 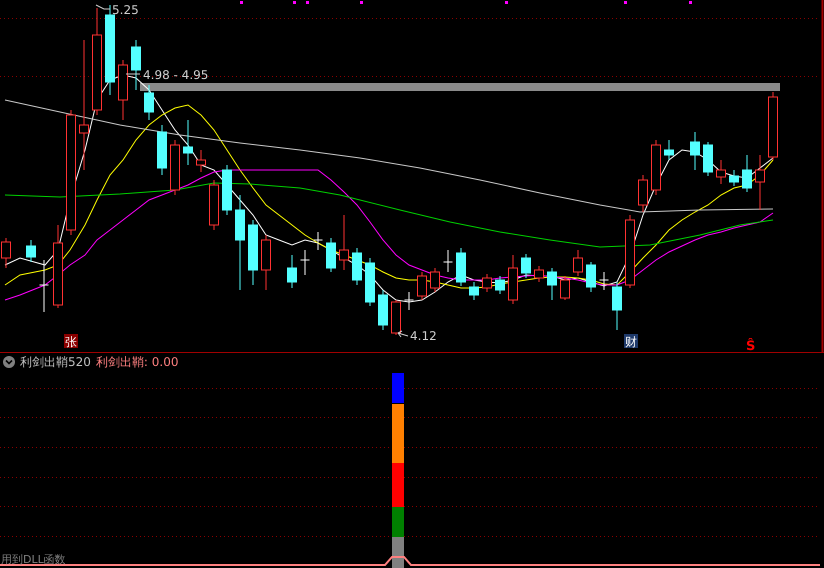 What do you see at coordinates (631, 341) in the screenshot?
I see `marker-badge: 财` at bounding box center [631, 341].